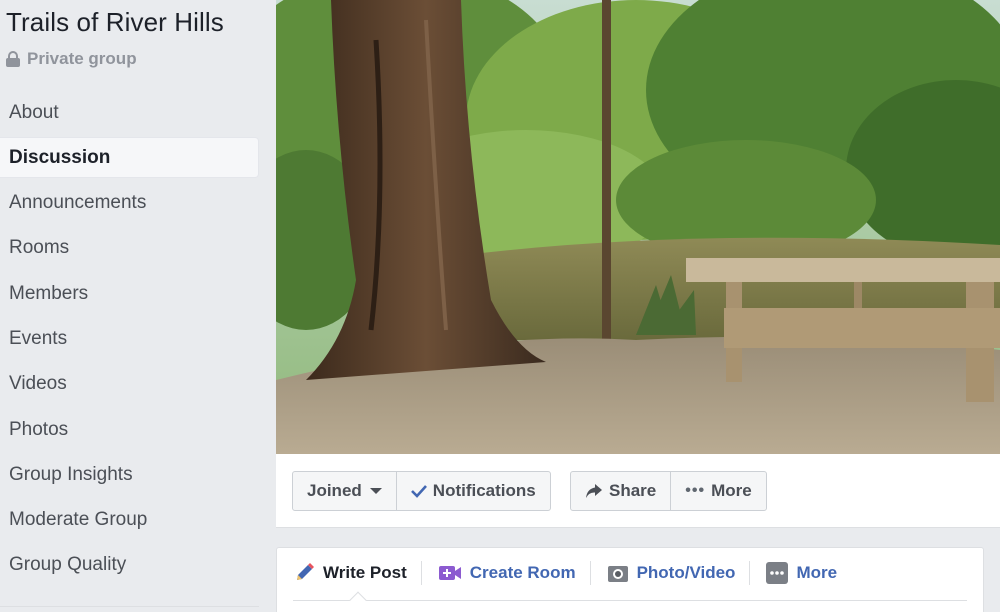  What do you see at coordinates (522, 572) in the screenshot?
I see `create-room-label: Create Room` at bounding box center [522, 572].